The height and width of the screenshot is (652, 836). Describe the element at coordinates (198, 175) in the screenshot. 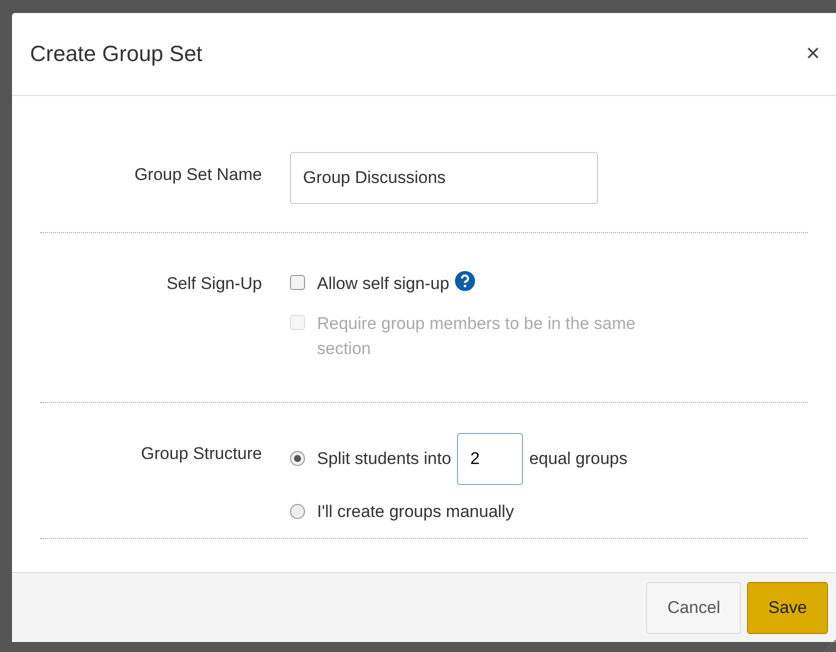

I see `field-label: Group Set Name` at that location.